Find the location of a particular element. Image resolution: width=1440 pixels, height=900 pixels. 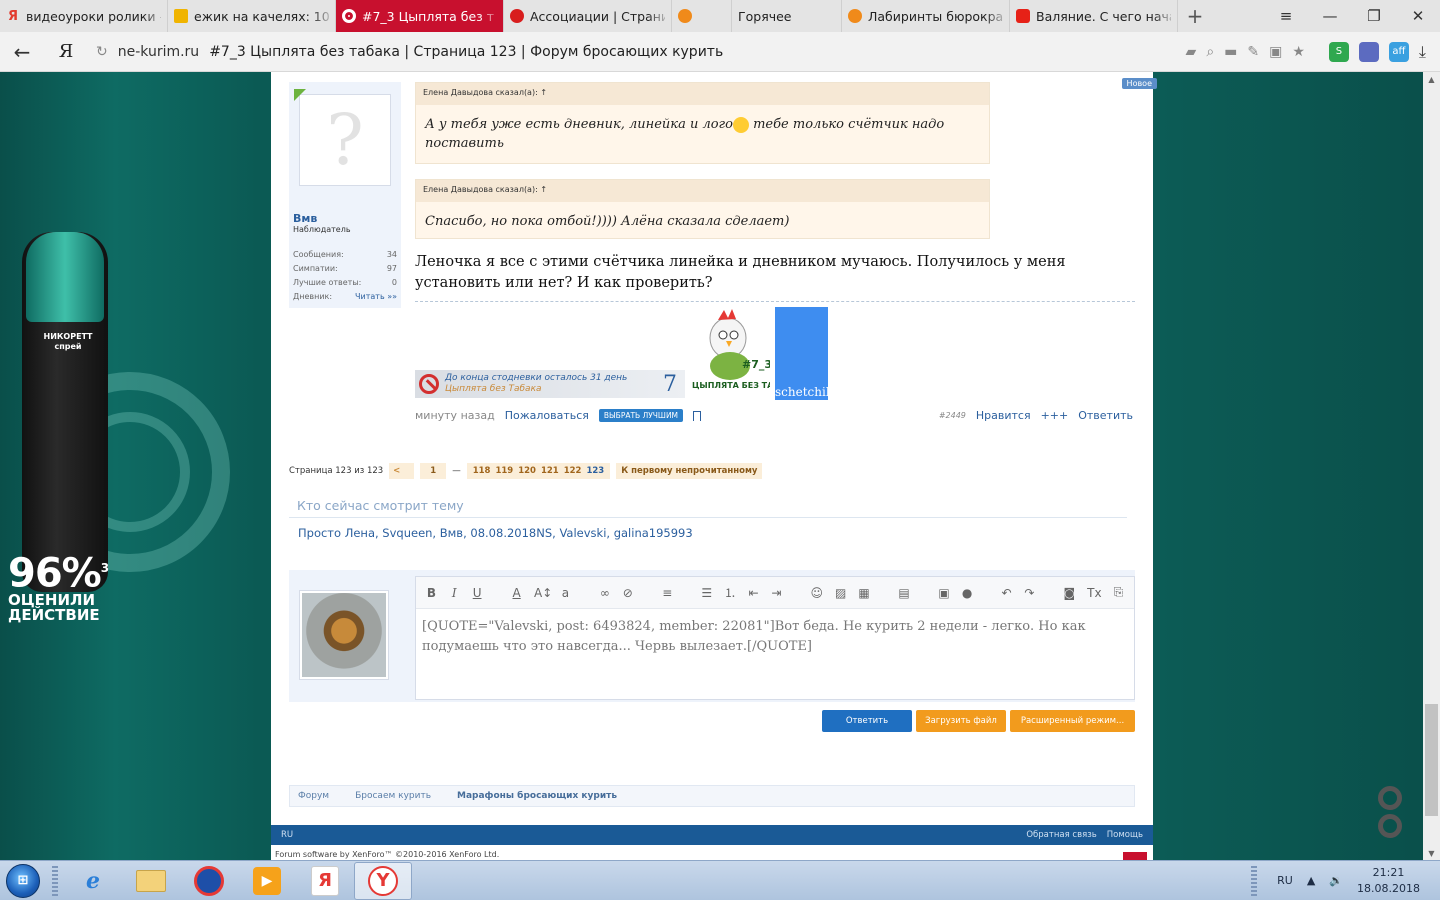

post-number: #2449 is located at coordinates (952, 415).